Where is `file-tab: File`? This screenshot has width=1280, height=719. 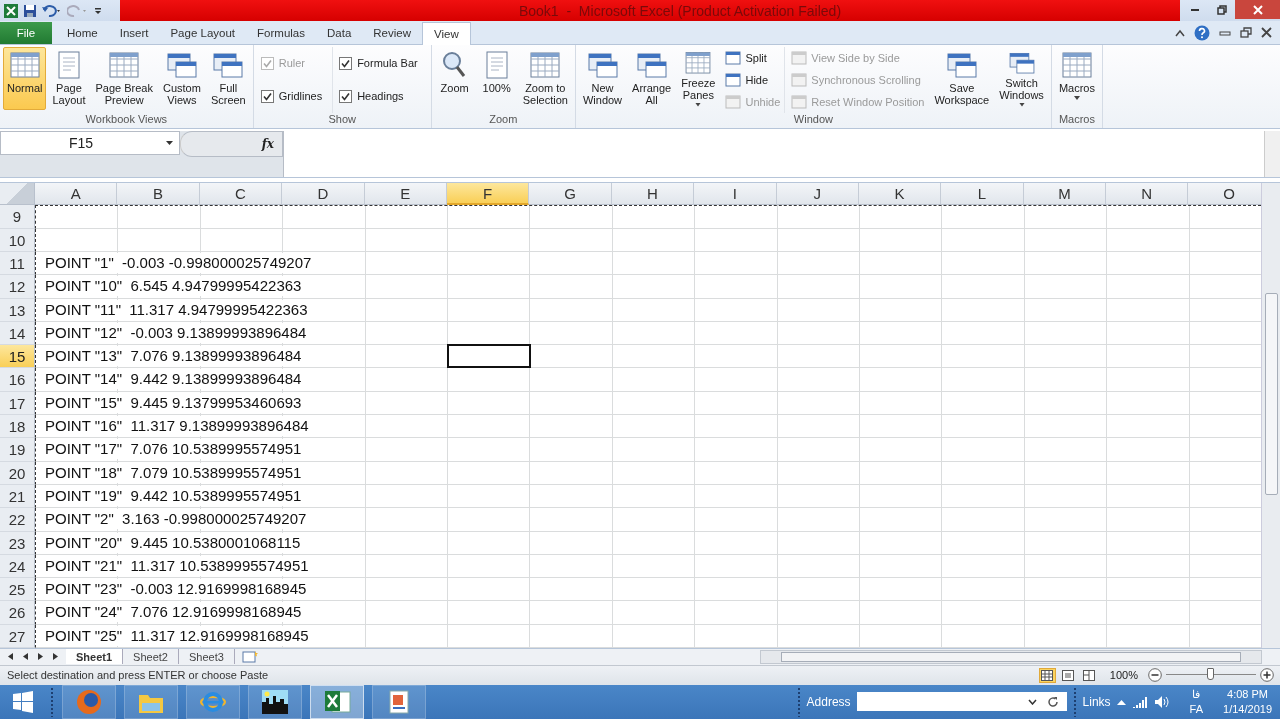 file-tab: File is located at coordinates (26, 32).